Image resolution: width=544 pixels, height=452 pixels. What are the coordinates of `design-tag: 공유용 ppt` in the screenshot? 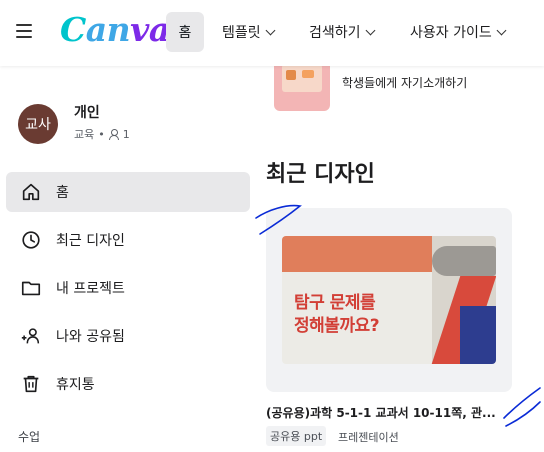 It's located at (296, 436).